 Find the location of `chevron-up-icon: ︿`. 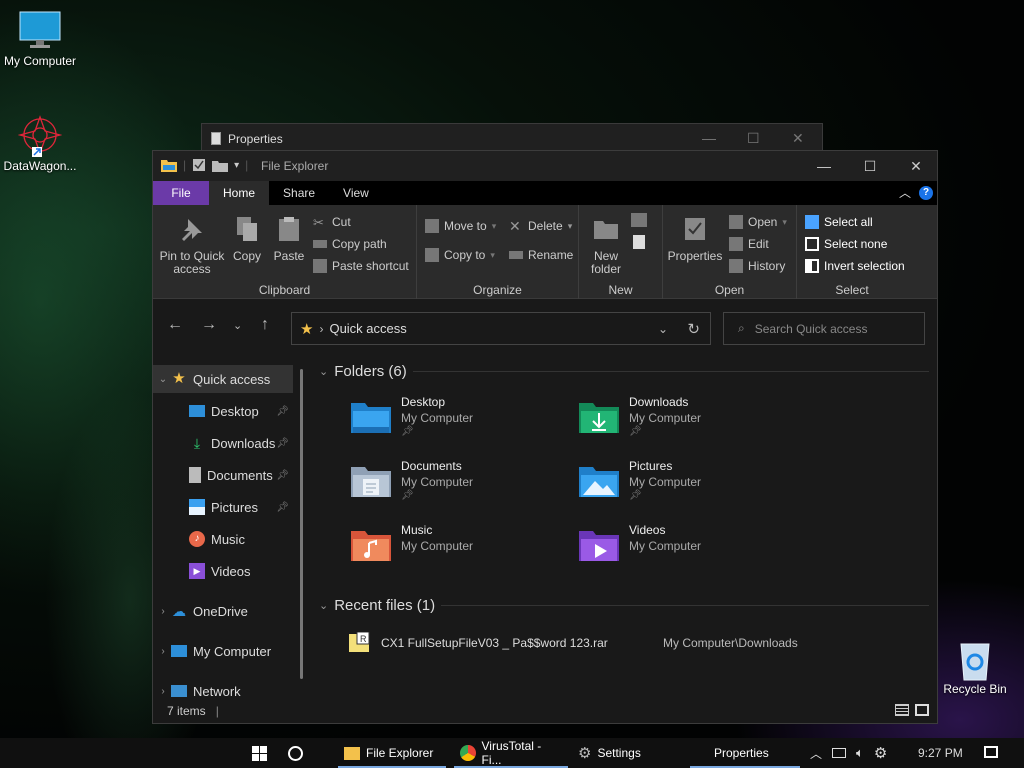

chevron-up-icon: ︿ is located at coordinates (816, 753).